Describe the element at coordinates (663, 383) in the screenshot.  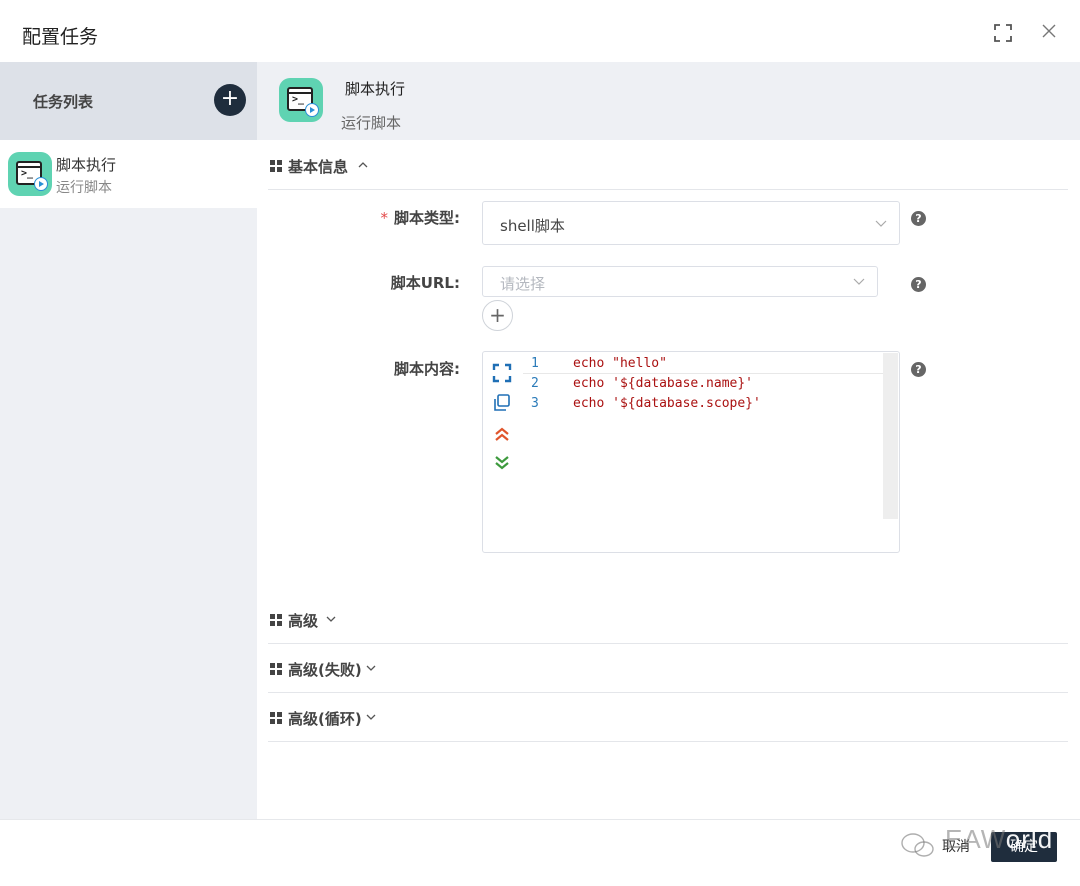
I see `code-line: echo '${database.name}'` at that location.